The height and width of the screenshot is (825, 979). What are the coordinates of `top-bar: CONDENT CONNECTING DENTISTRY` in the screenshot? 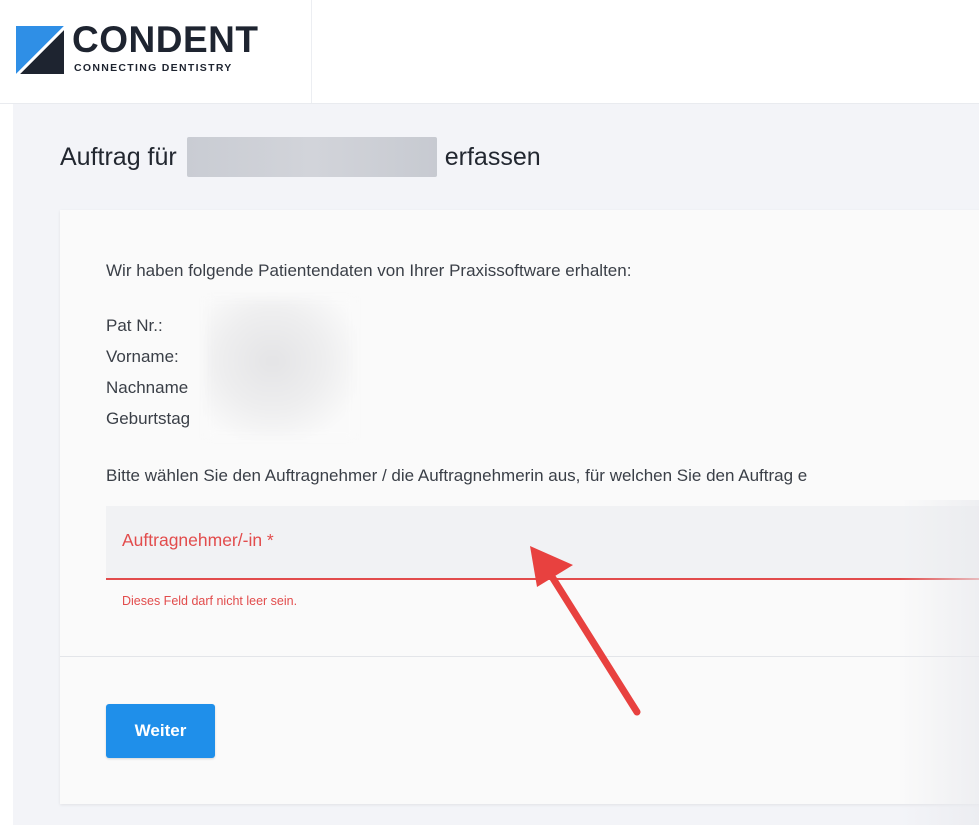 It's located at (489, 52).